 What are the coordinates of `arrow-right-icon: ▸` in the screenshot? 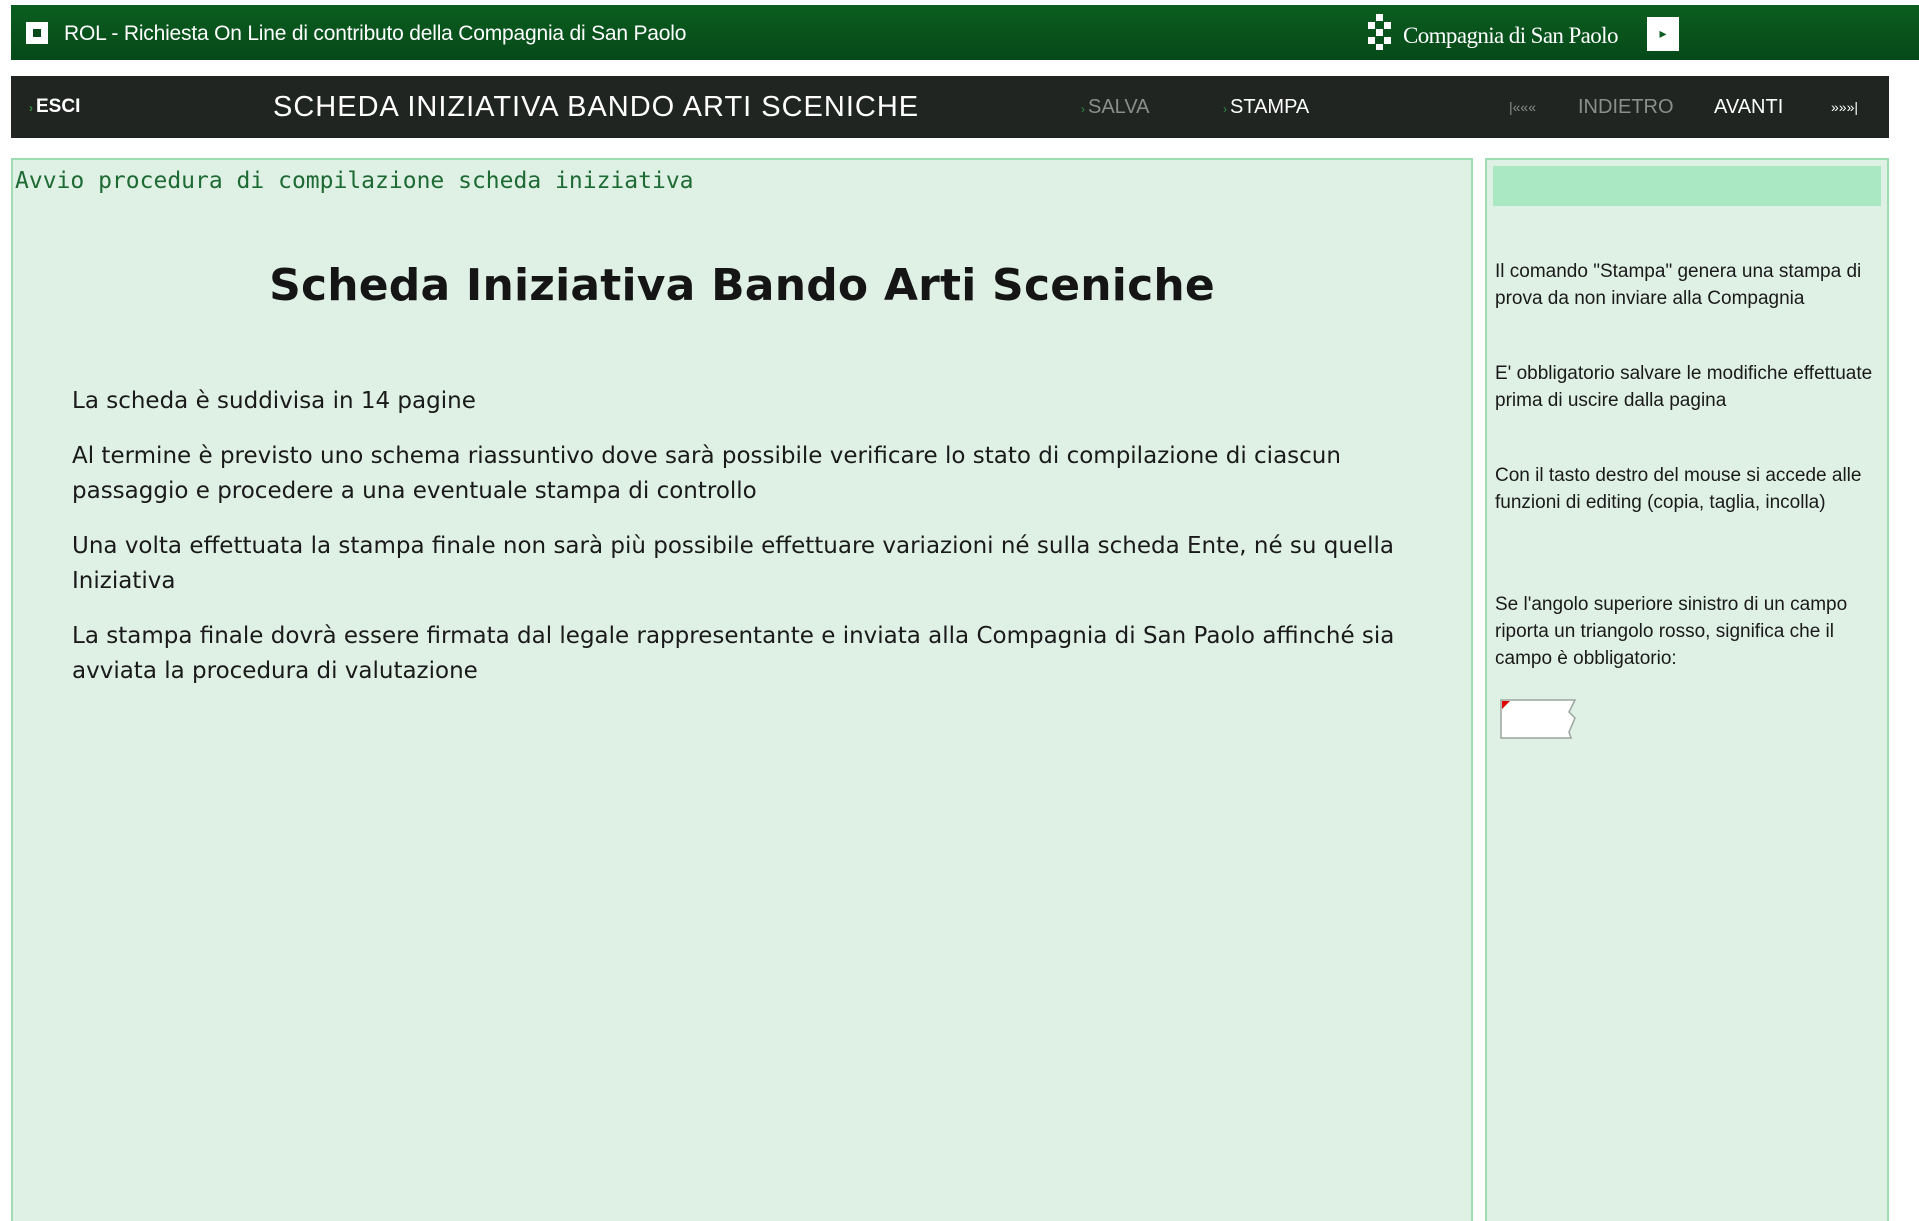 It's located at (1663, 34).